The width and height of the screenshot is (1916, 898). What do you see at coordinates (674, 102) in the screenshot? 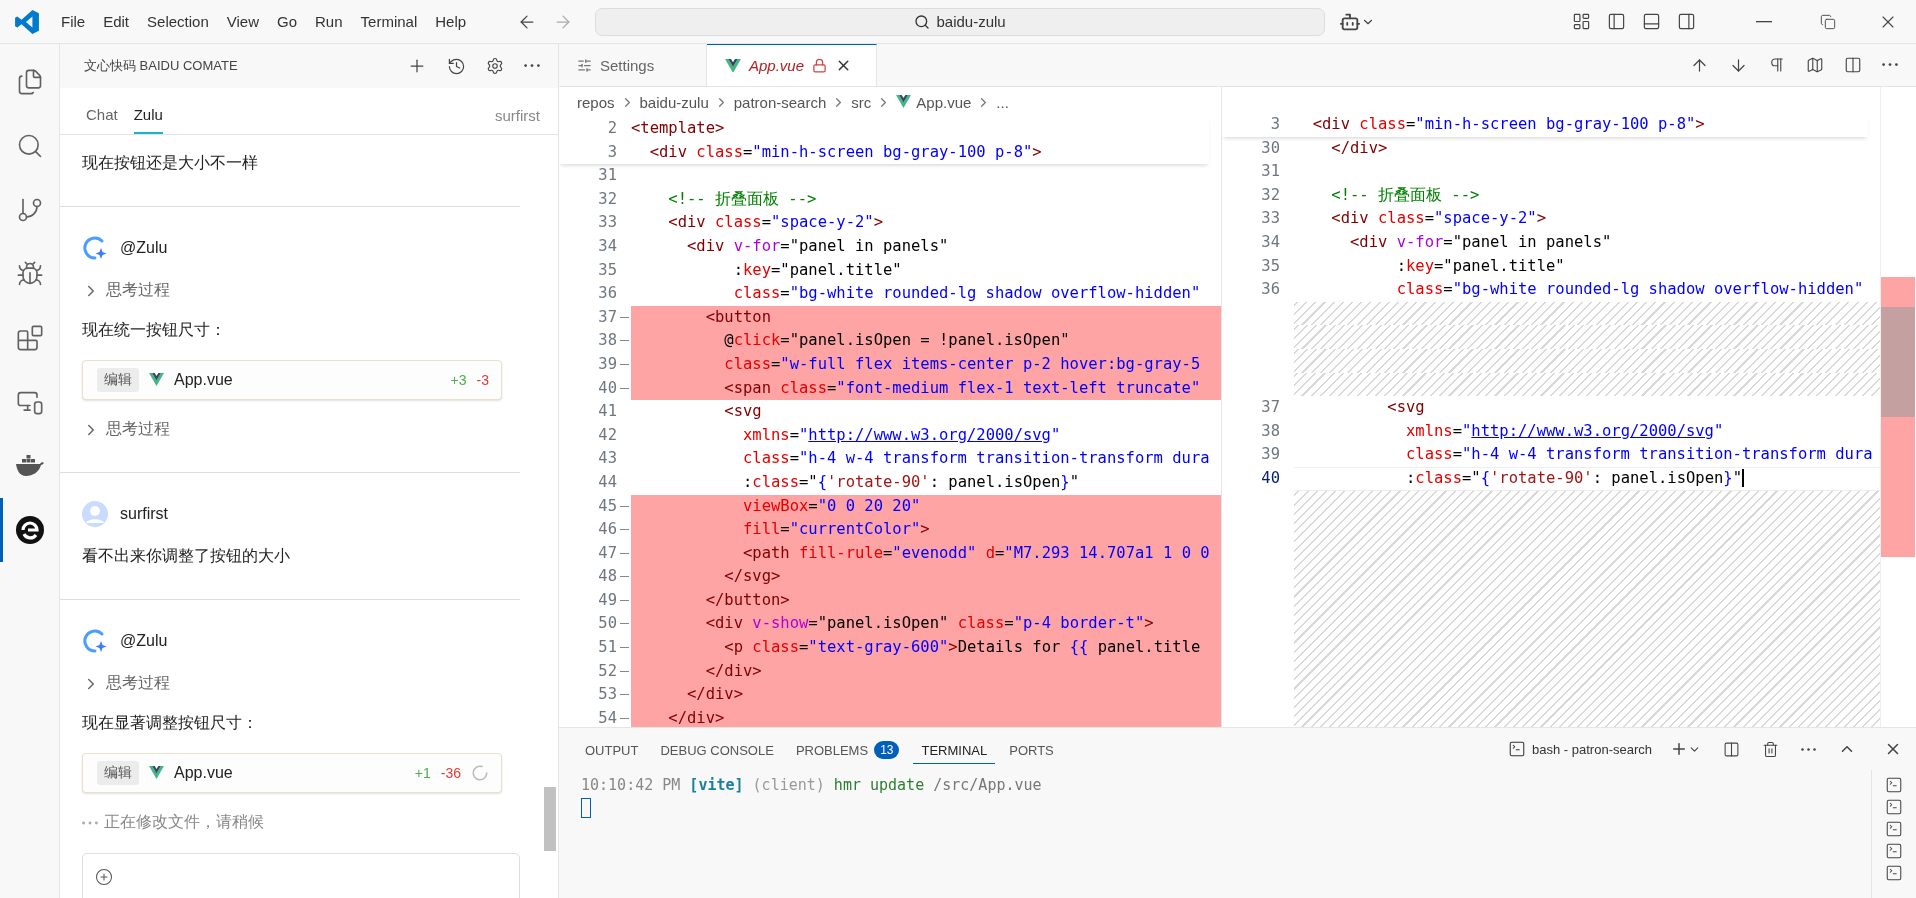
I see `breadcrumb: baidu-zulu` at bounding box center [674, 102].